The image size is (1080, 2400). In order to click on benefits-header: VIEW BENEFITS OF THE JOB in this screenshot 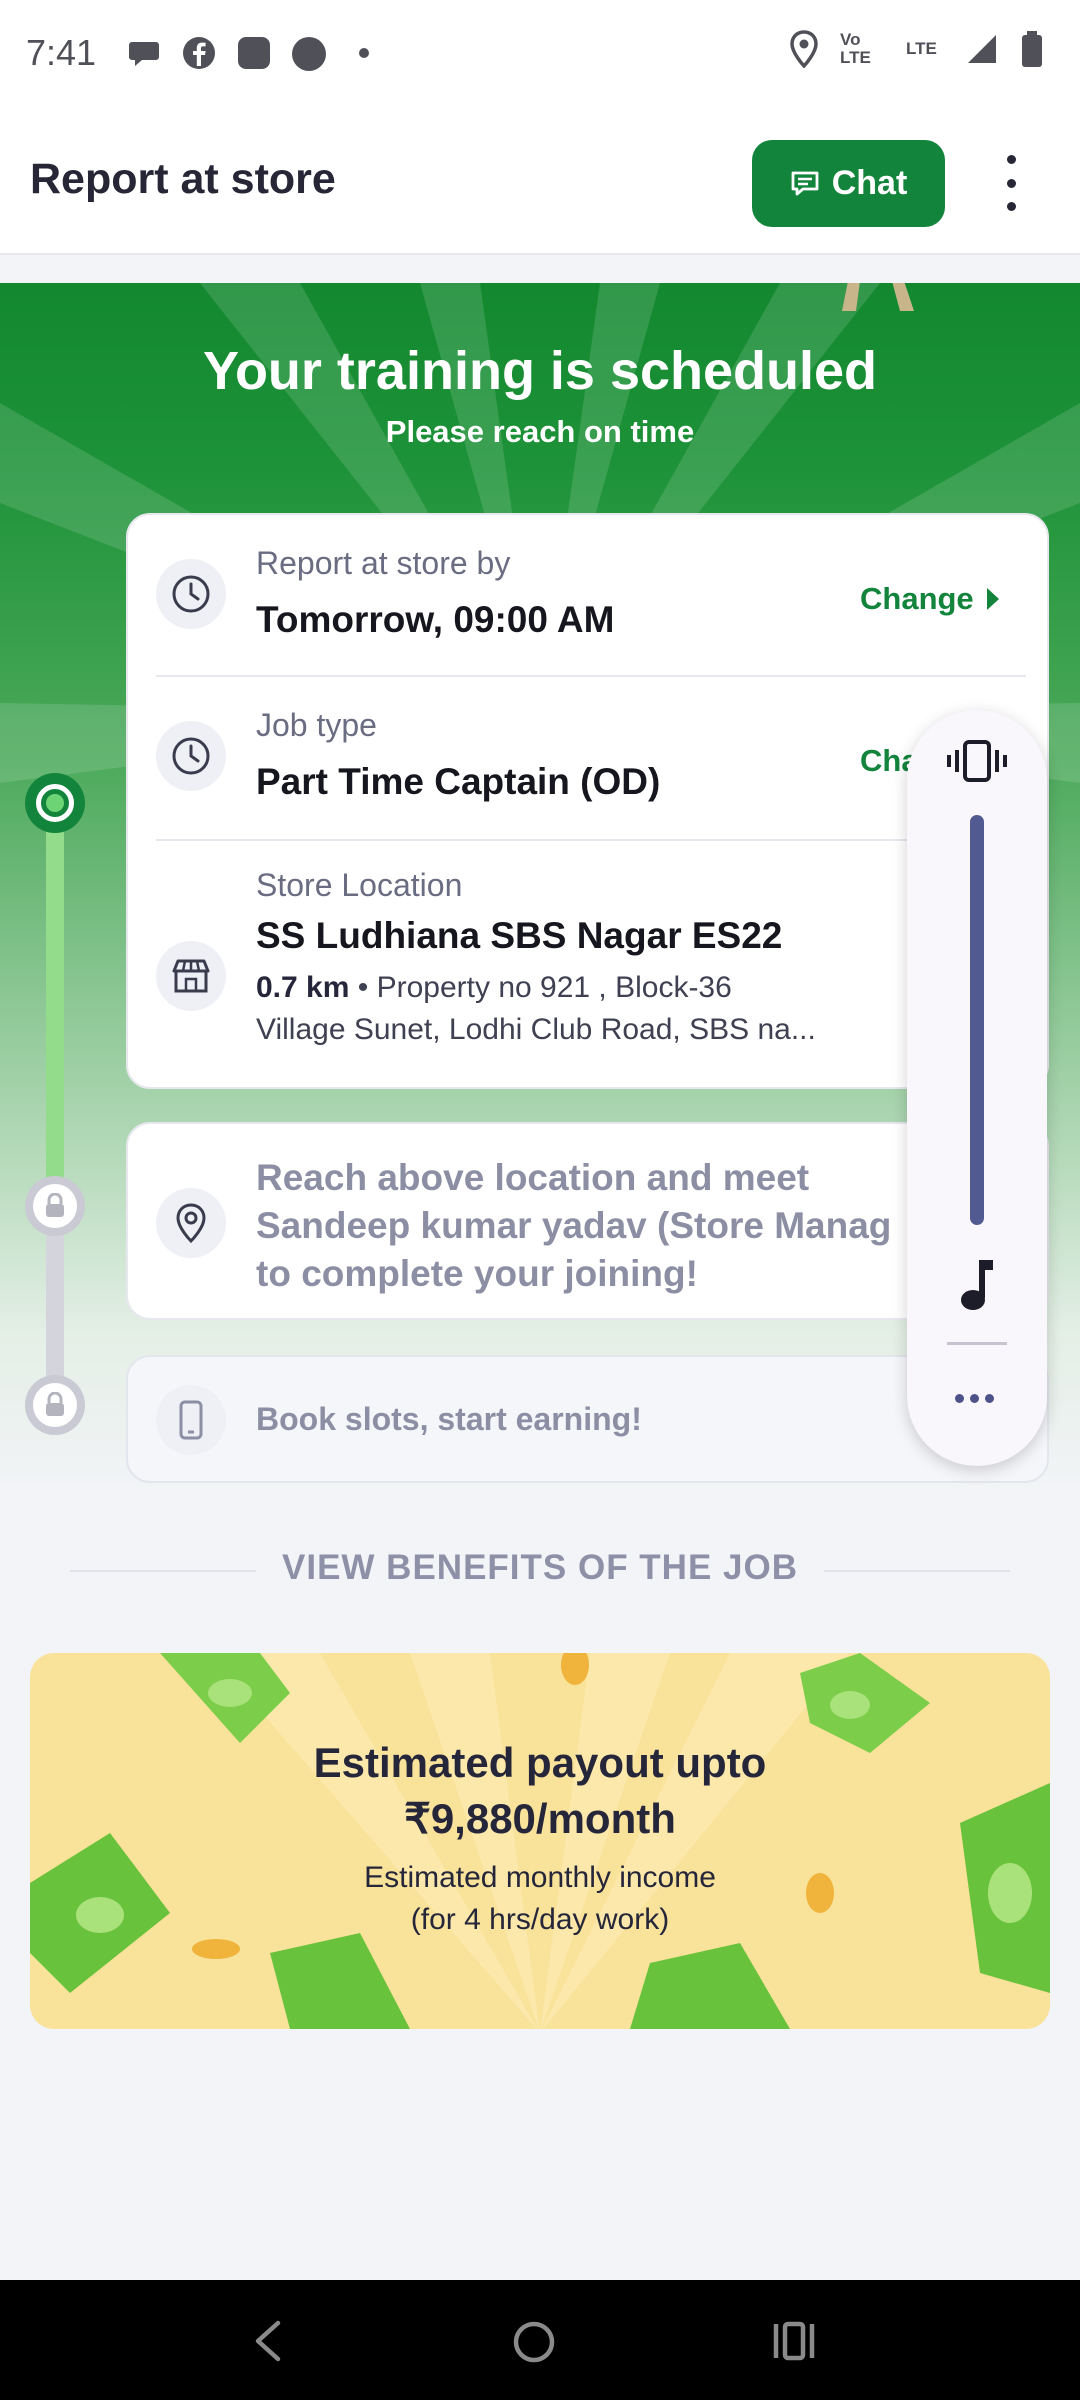, I will do `click(540, 1570)`.